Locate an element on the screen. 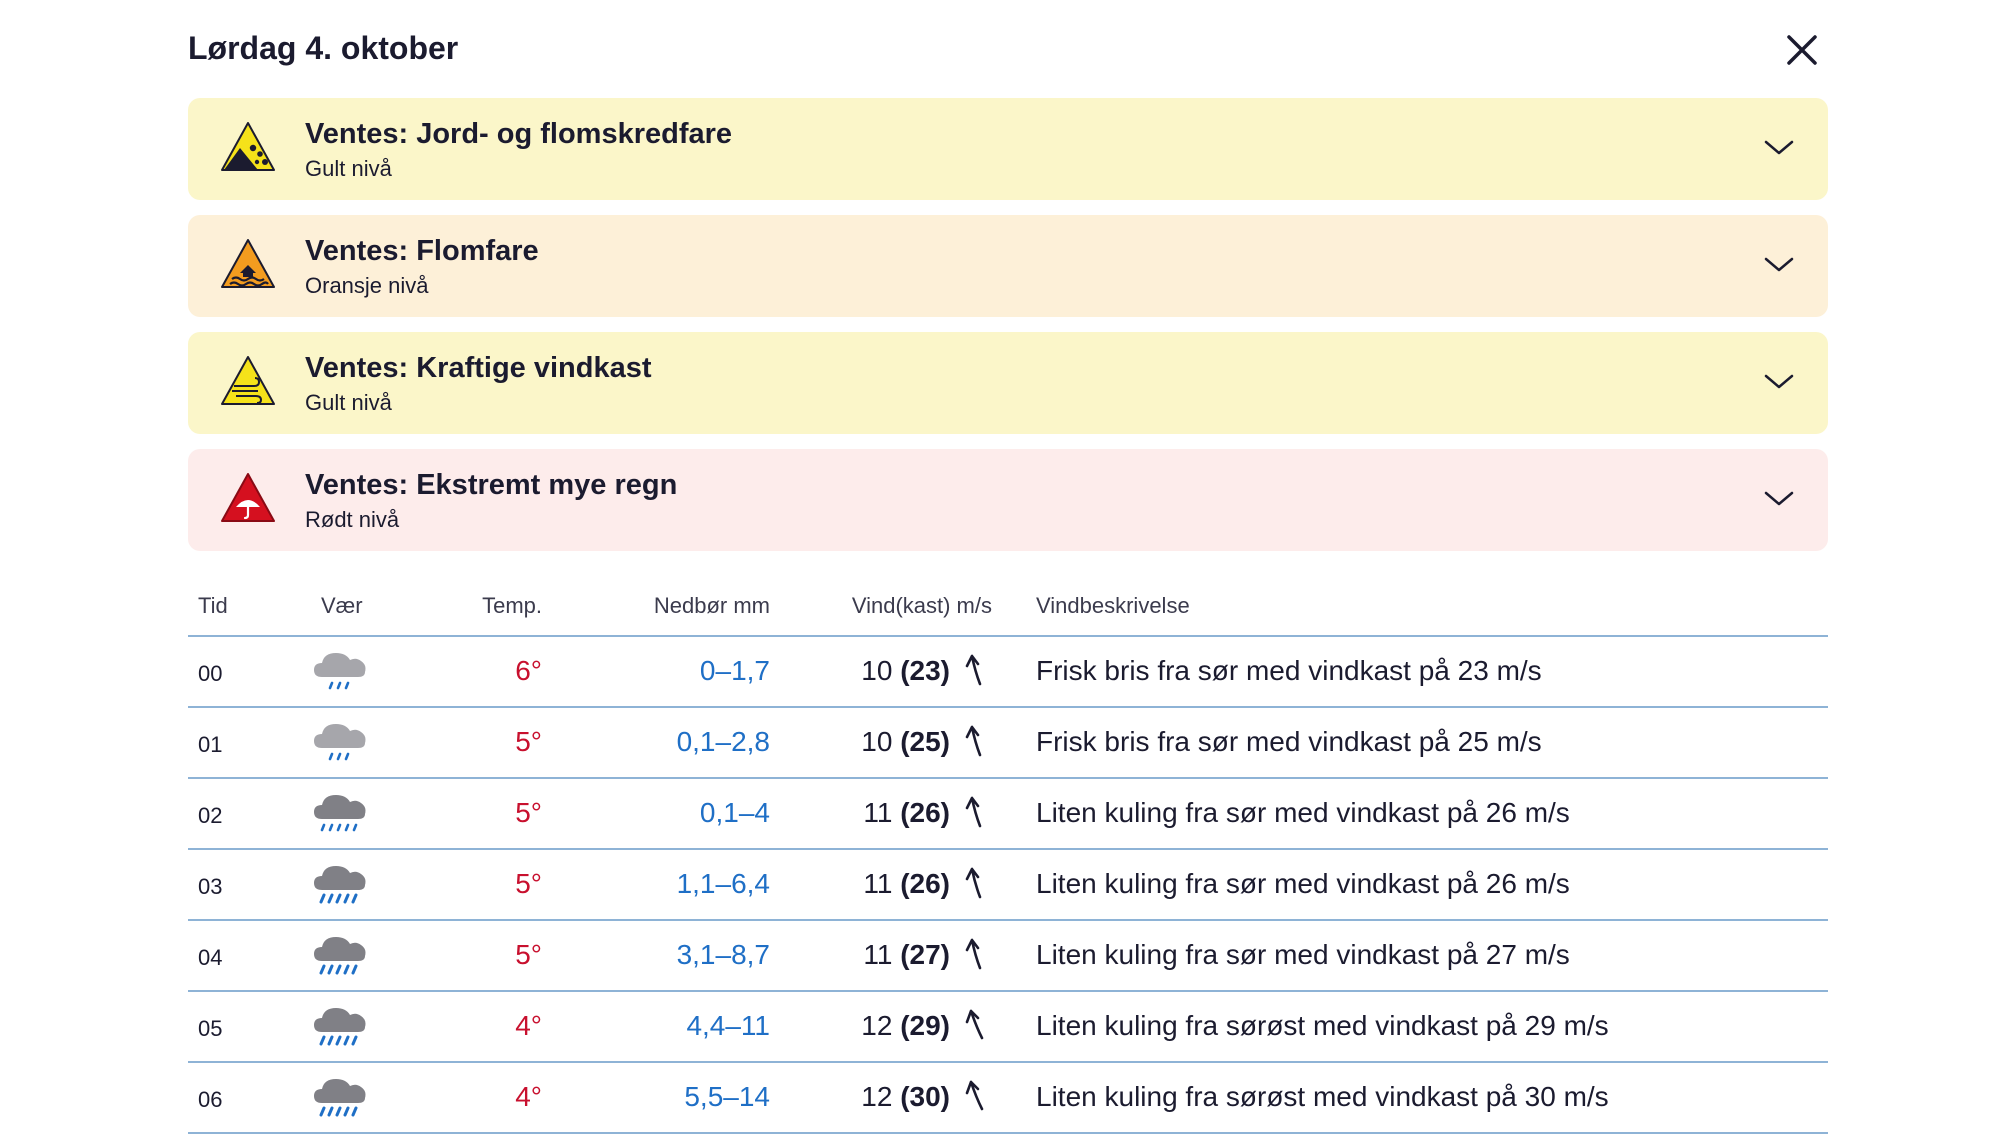 This screenshot has height=1134, width=2000. wind-cell: 10 (23) is located at coordinates (905, 671).